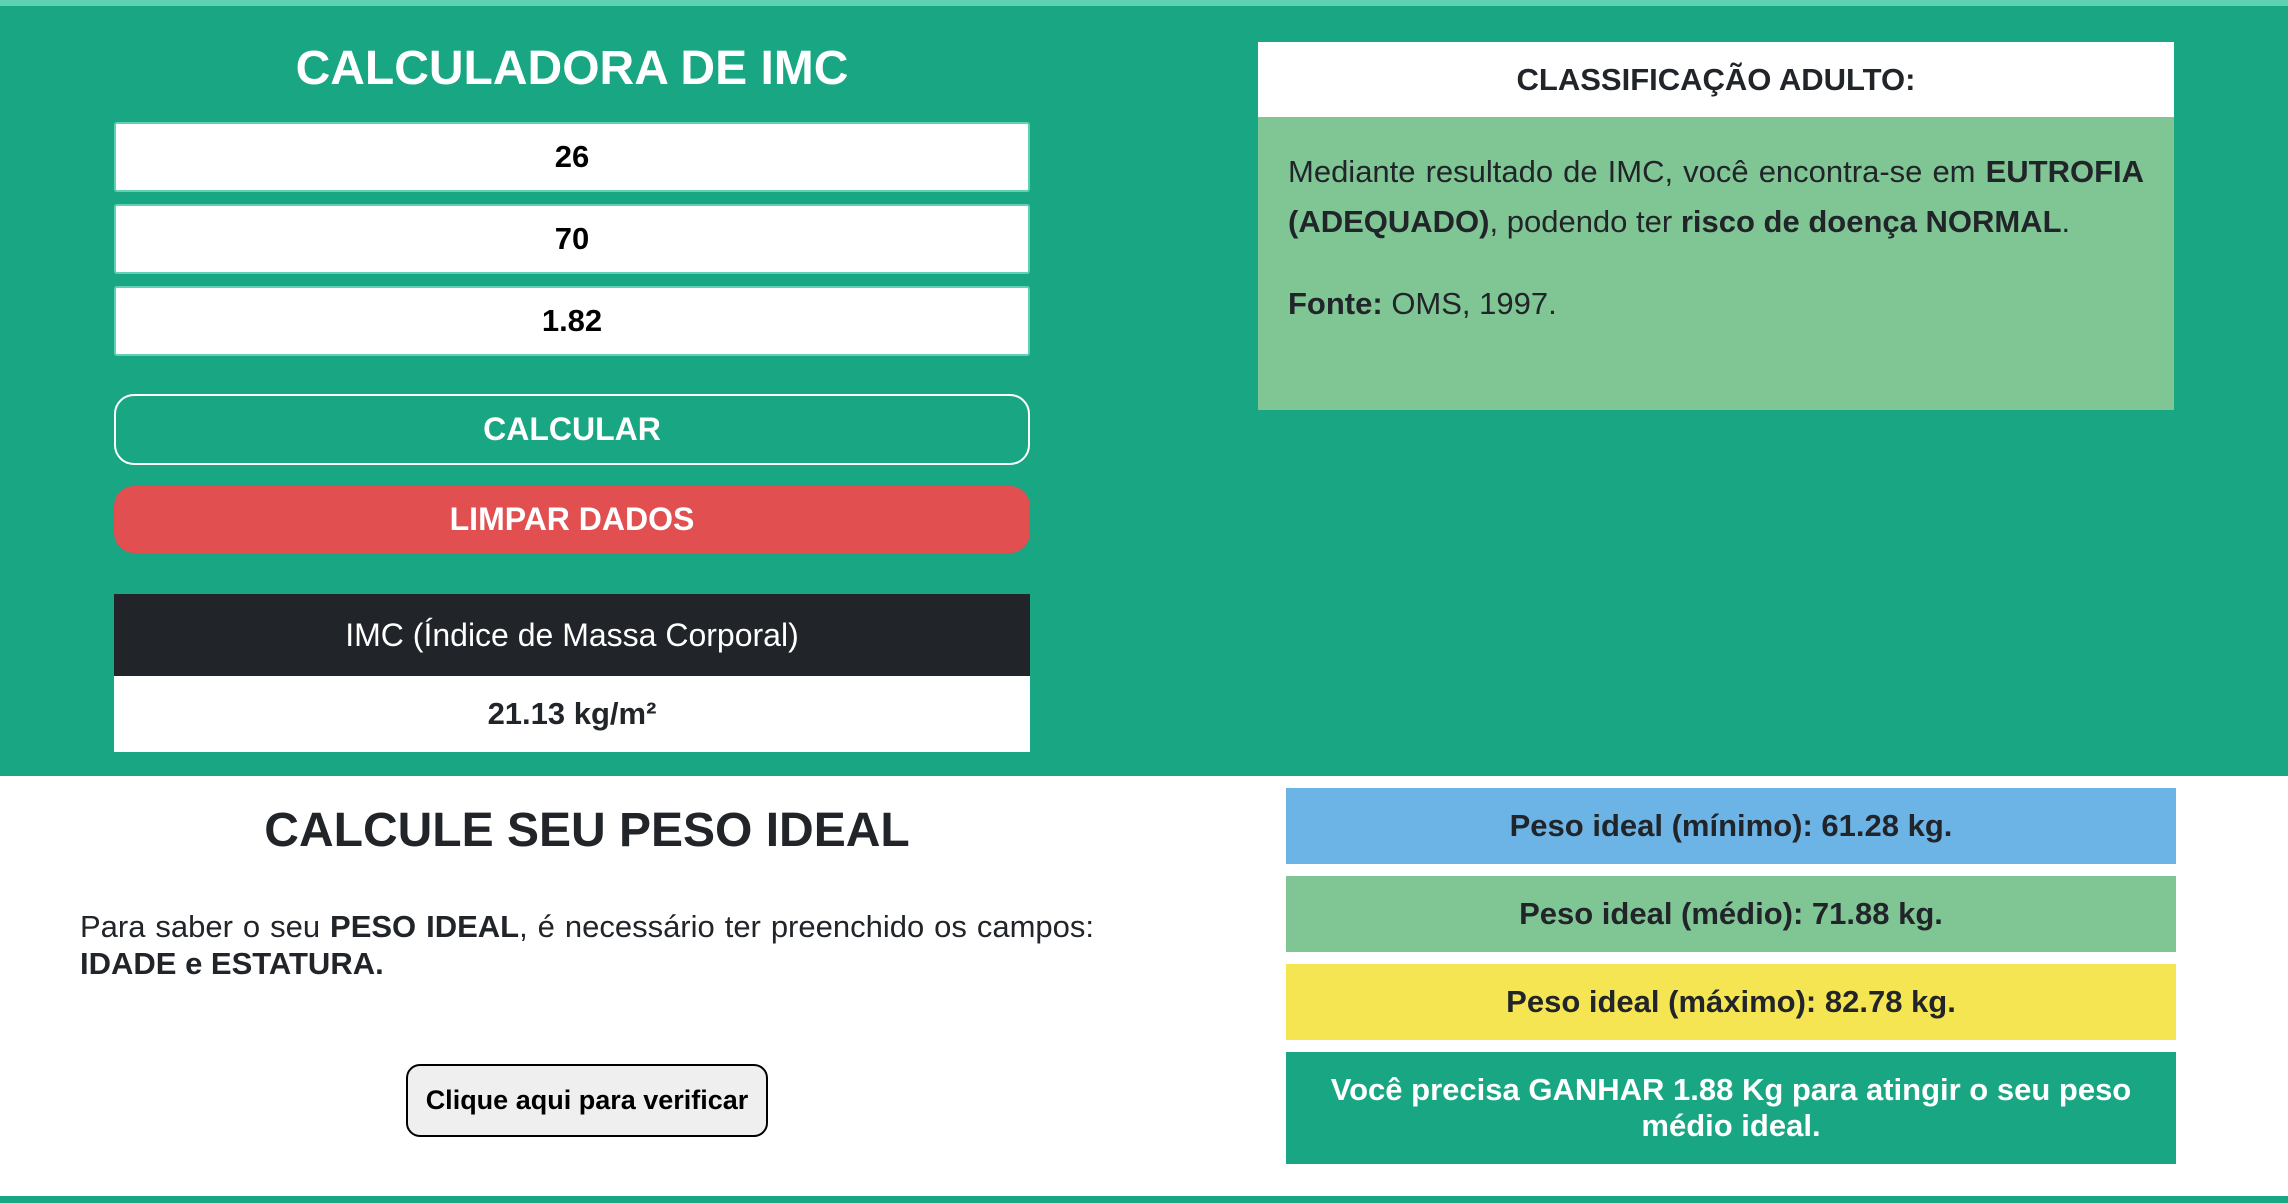 This screenshot has height=1203, width=2288. What do you see at coordinates (572, 519) in the screenshot?
I see `clear-data-button: LIMPAR DADOS` at bounding box center [572, 519].